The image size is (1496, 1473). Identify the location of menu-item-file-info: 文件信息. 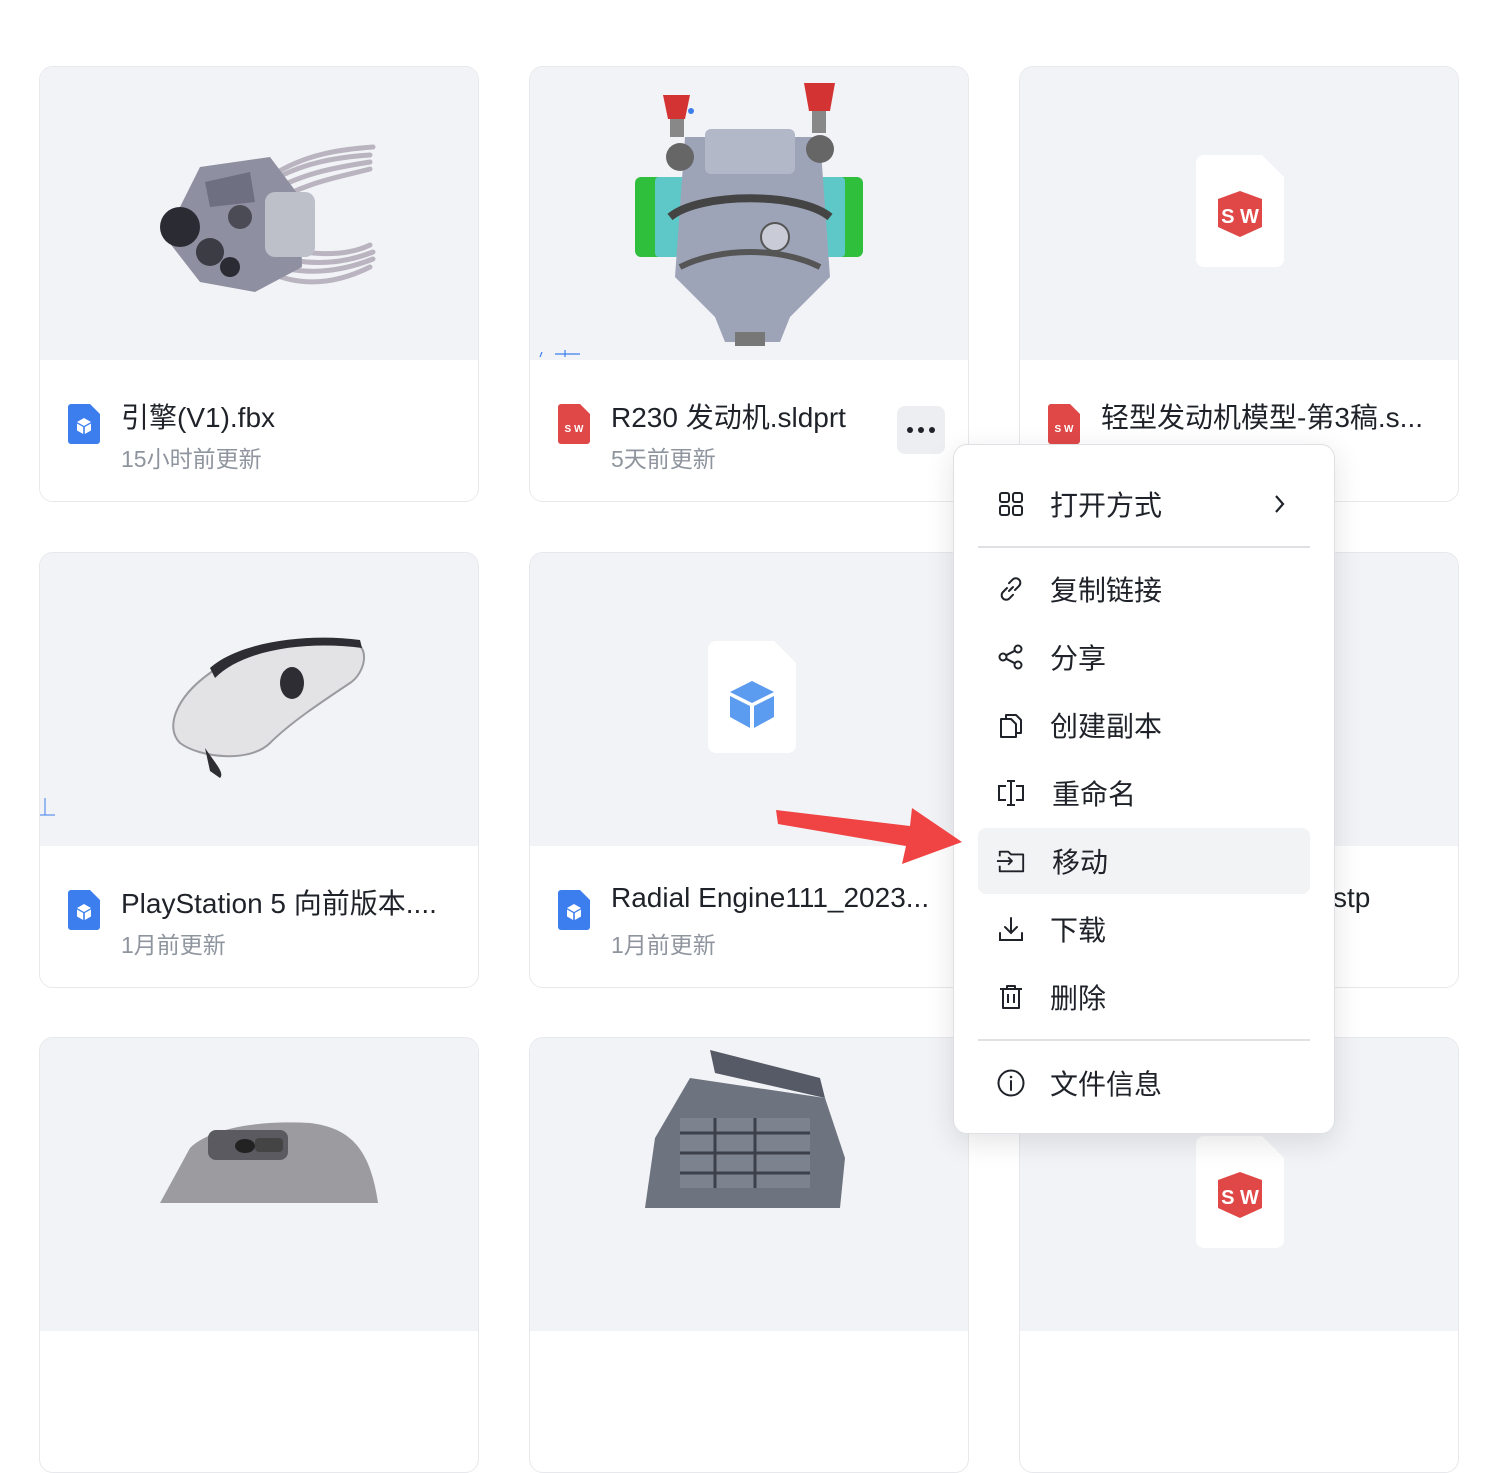
(1144, 1083).